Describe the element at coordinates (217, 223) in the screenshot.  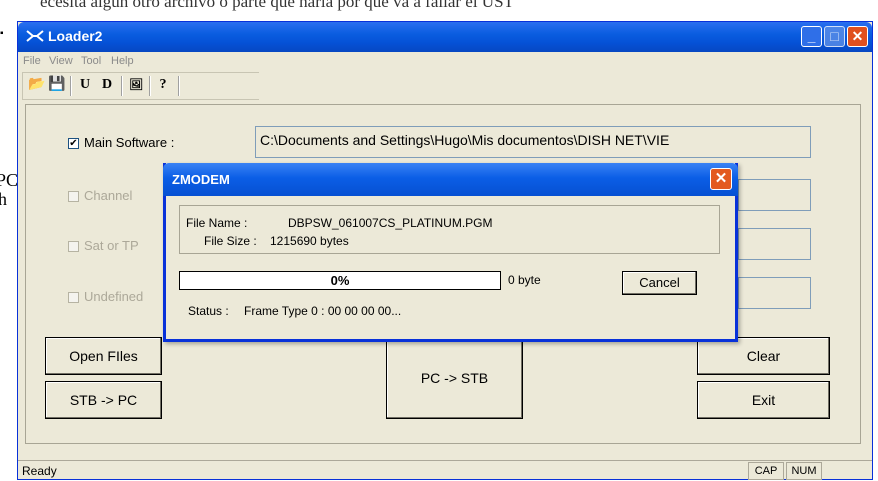
I see `file-name-label: File Name :` at that location.